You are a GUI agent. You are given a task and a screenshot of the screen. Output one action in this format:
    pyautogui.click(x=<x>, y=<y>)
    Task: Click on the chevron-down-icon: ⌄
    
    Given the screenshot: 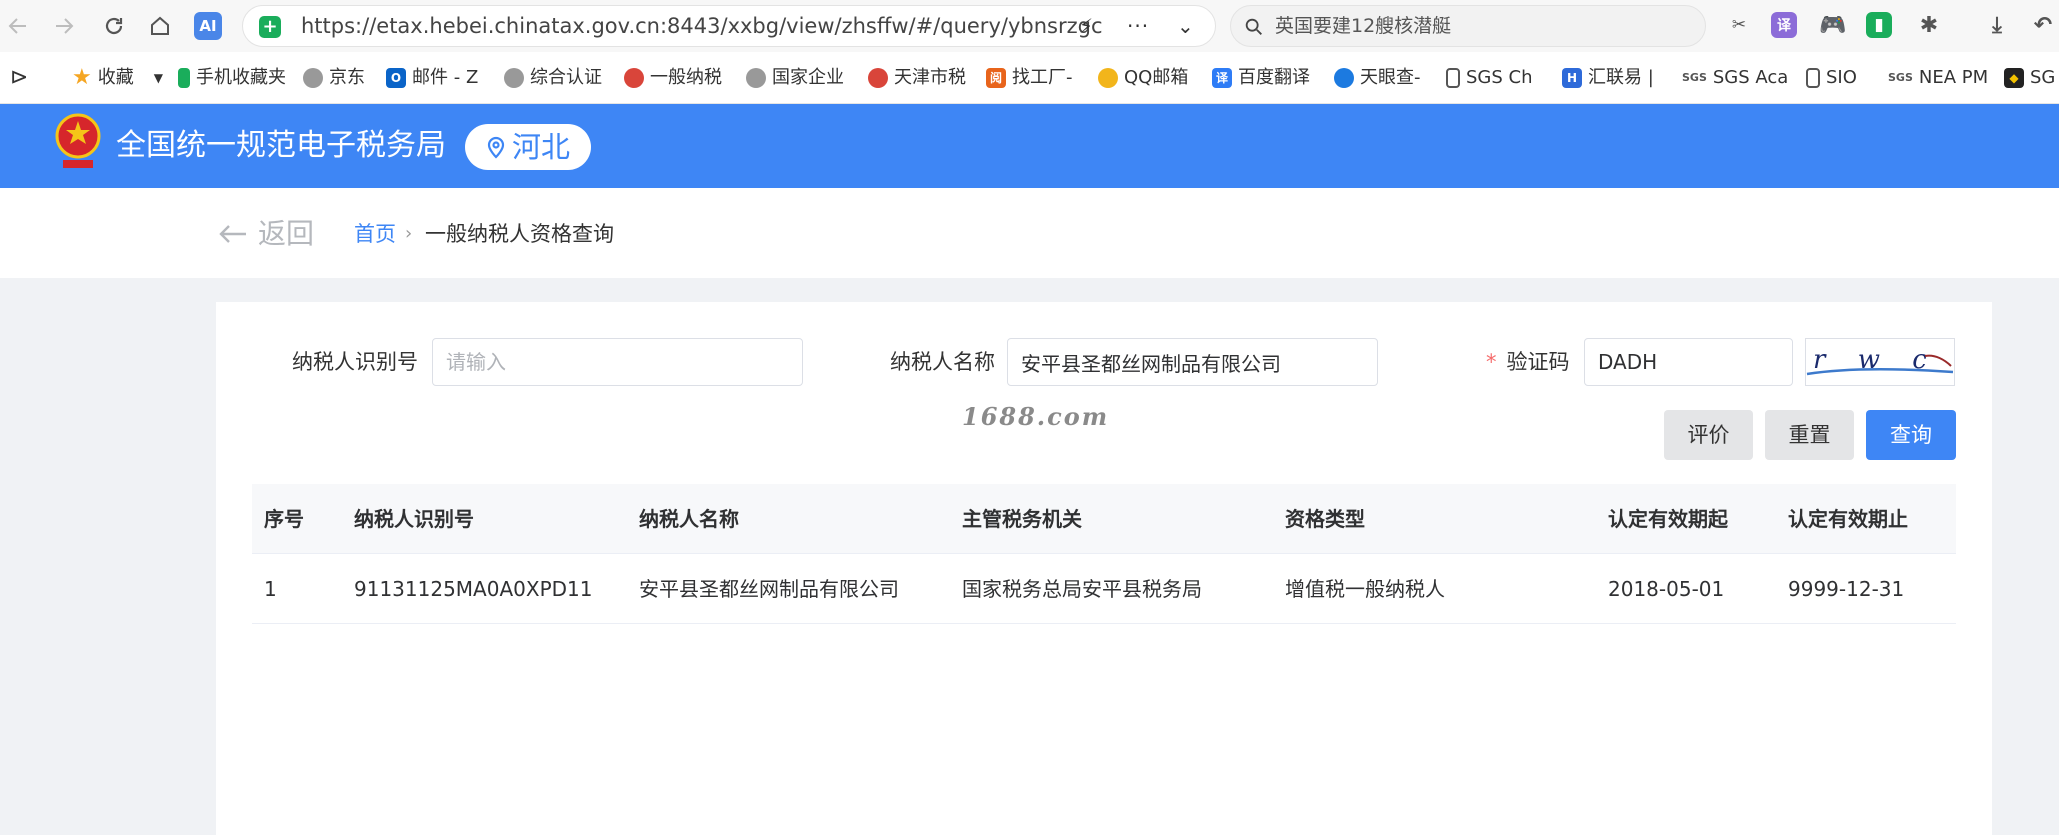 What is the action you would take?
    pyautogui.click(x=1185, y=26)
    